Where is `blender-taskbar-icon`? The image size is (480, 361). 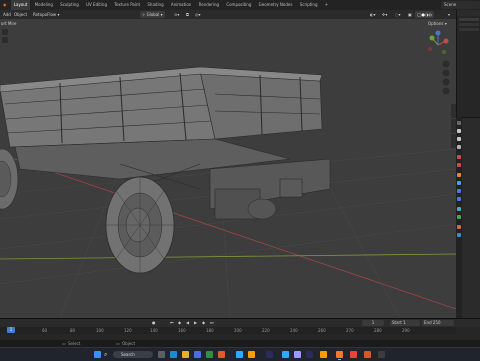
blender-taskbar-icon is located at coordinates (339, 355).